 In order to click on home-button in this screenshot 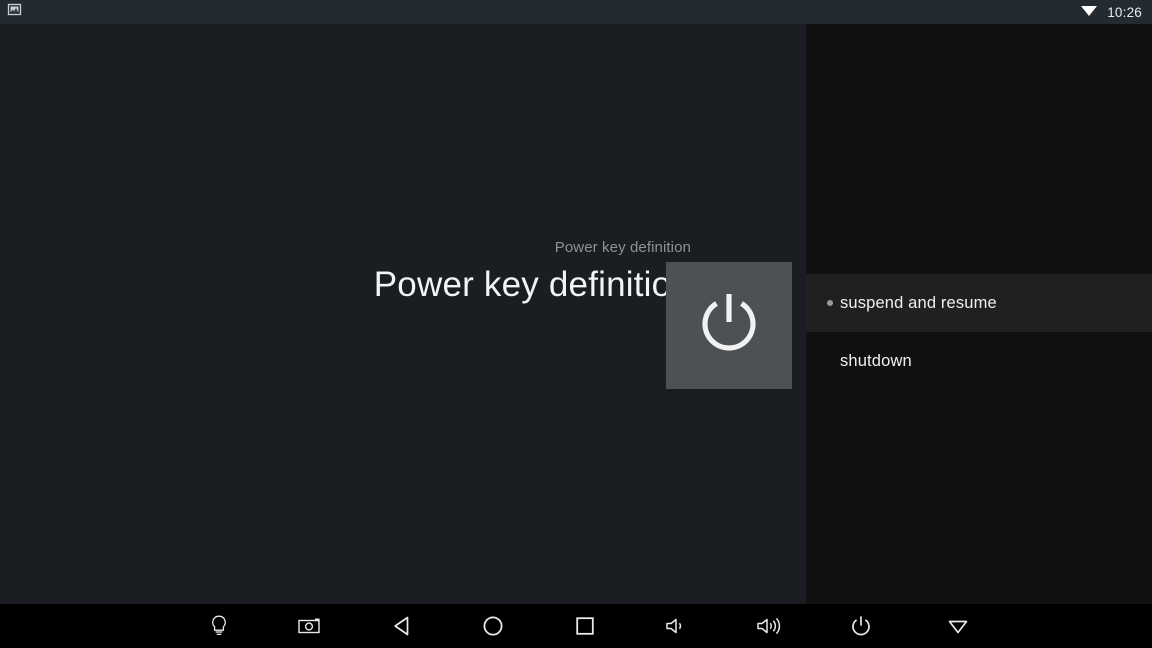, I will do `click(493, 626)`.